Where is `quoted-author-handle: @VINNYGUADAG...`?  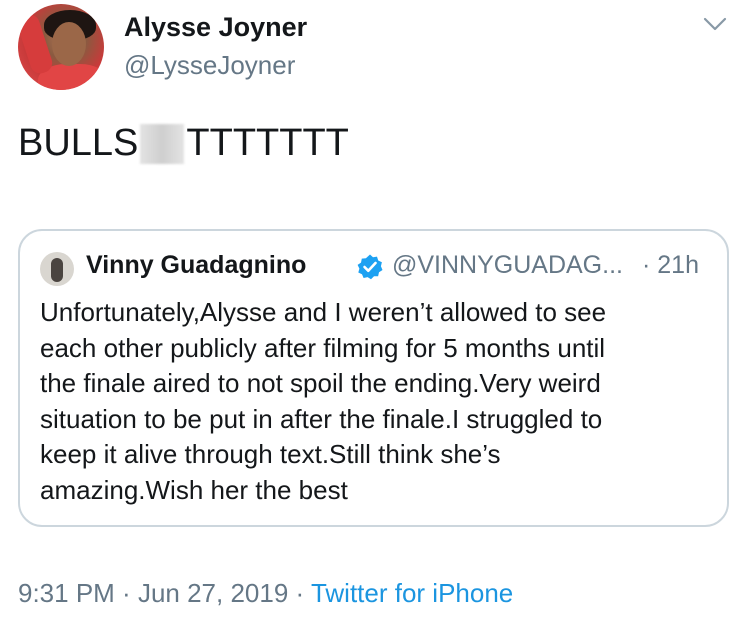 quoted-author-handle: @VINNYGUADAG... is located at coordinates (507, 265).